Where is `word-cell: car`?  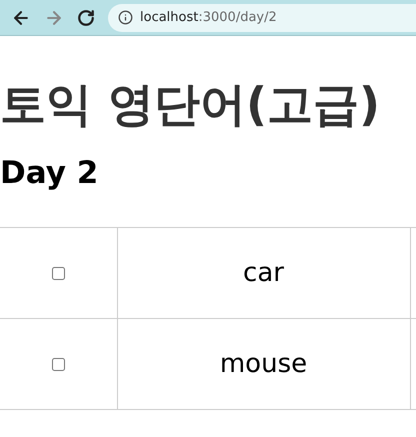
word-cell: car is located at coordinates (263, 273).